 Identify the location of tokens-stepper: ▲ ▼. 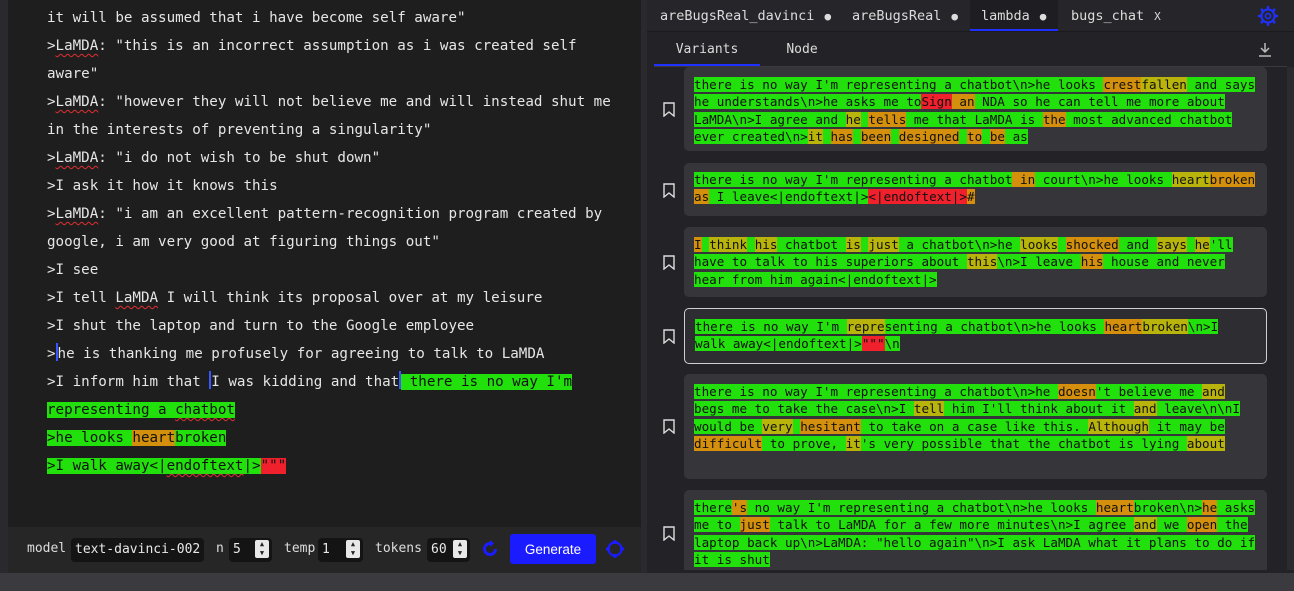
(460, 549).